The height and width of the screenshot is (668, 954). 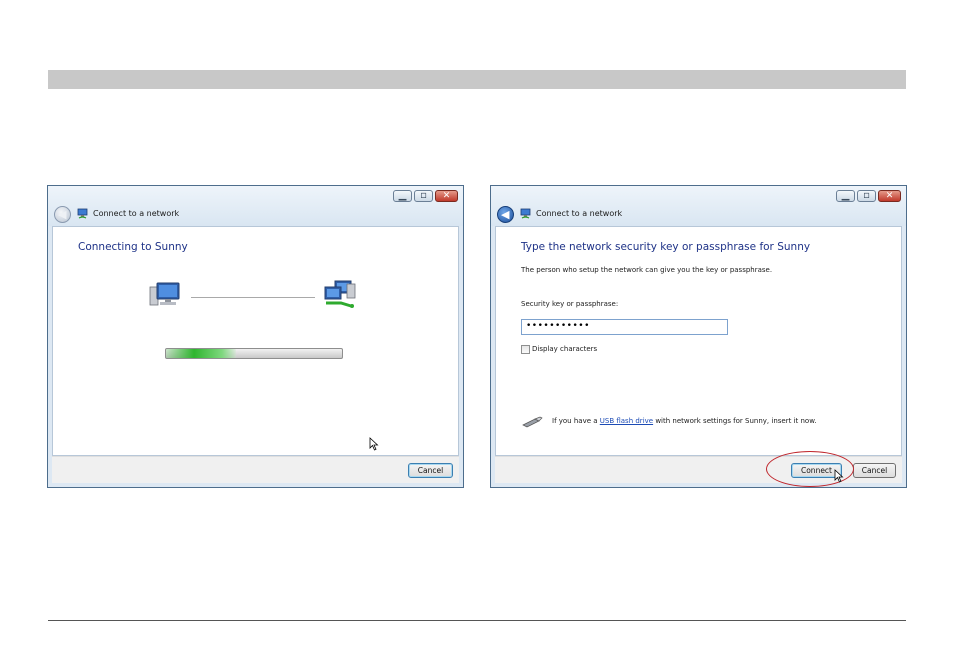 I want to click on connection-progress-bar, so click(x=254, y=353).